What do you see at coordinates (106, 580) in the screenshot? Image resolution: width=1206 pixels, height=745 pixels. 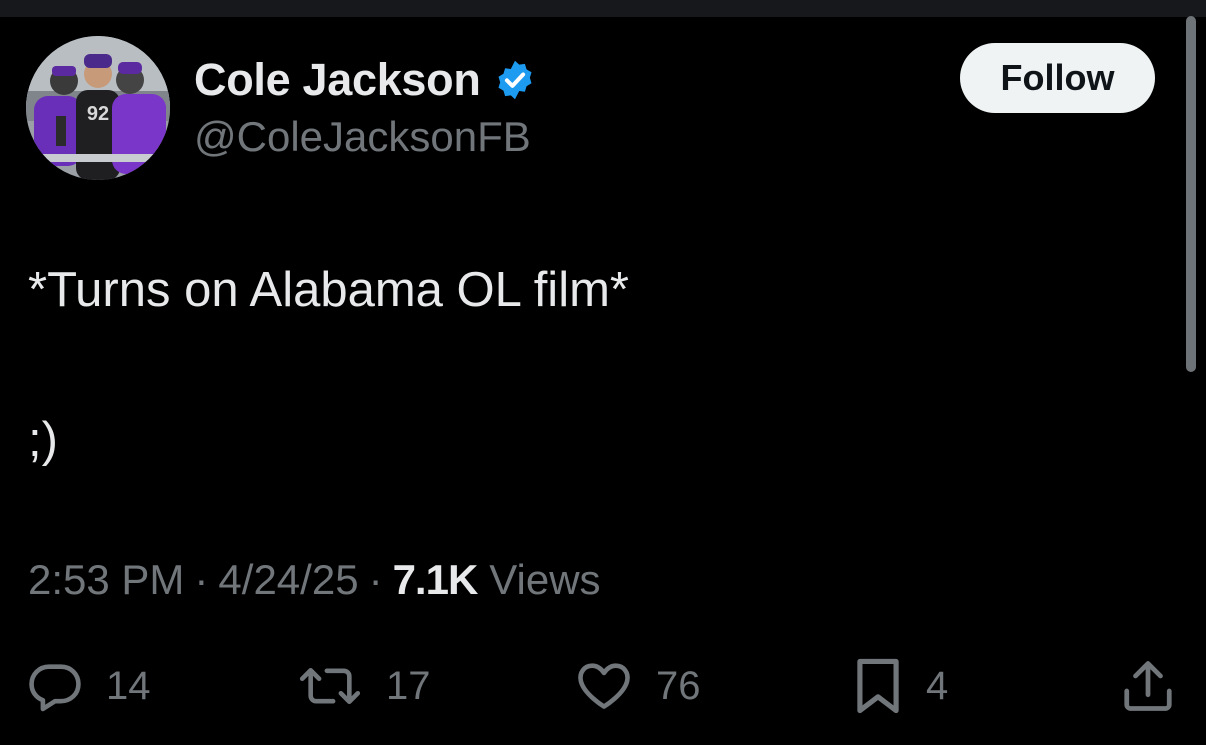 I see `tweet-time: 2:53 PM` at bounding box center [106, 580].